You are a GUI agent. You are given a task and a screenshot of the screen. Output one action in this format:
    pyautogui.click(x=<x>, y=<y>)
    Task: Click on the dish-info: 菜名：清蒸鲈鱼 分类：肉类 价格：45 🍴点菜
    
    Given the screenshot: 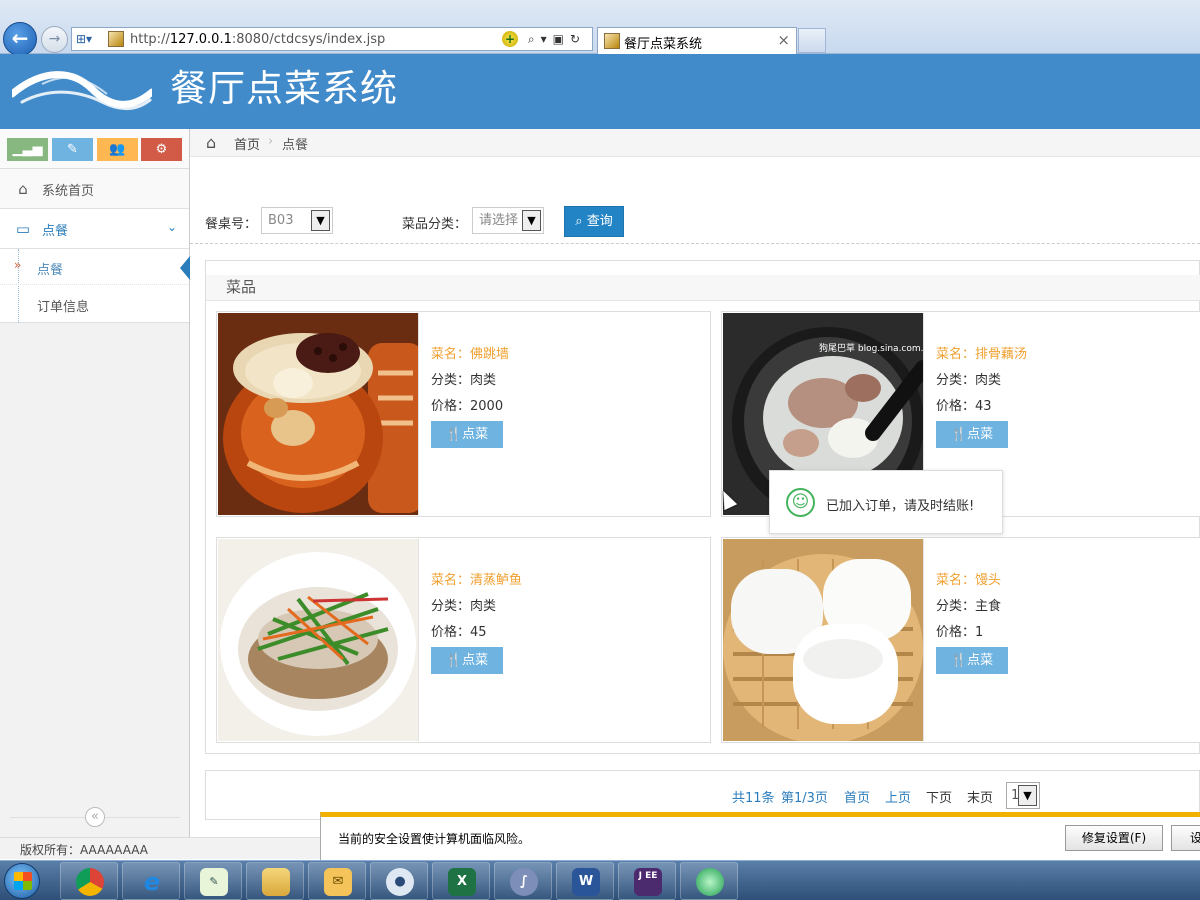 What is the action you would take?
    pyautogui.click(x=476, y=621)
    